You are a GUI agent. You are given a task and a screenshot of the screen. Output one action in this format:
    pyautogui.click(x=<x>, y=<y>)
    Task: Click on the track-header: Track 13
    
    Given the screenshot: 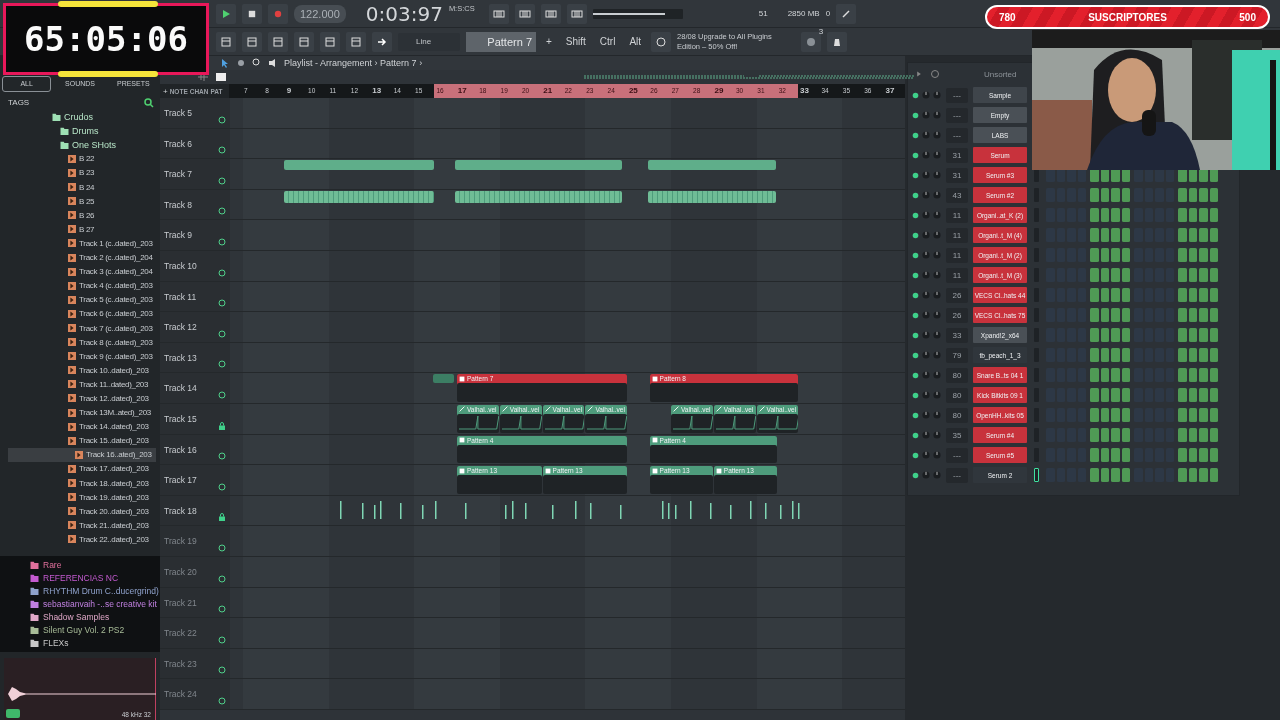 What is the action you would take?
    pyautogui.click(x=195, y=358)
    